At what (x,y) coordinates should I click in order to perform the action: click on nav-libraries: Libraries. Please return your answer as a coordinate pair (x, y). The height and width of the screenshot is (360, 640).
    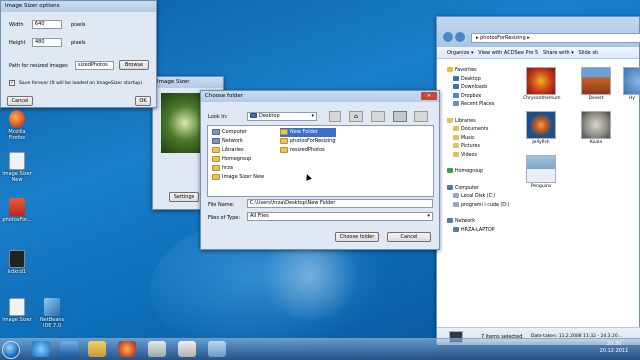
    Looking at the image, I should click on (481, 122).